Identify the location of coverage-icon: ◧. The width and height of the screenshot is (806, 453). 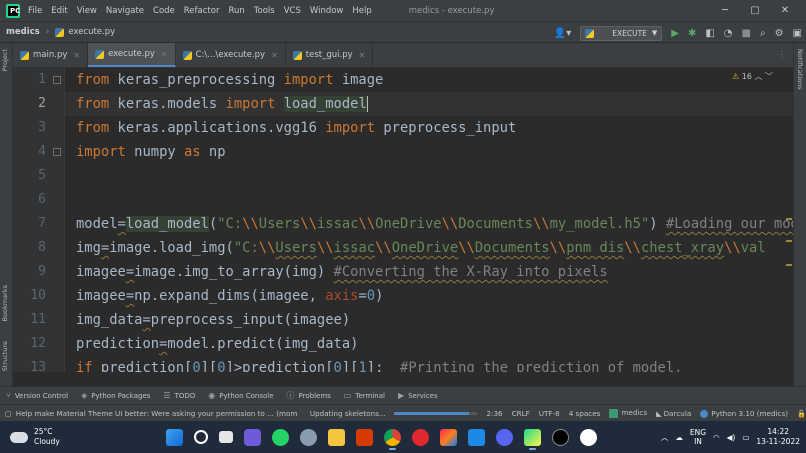
(709, 33).